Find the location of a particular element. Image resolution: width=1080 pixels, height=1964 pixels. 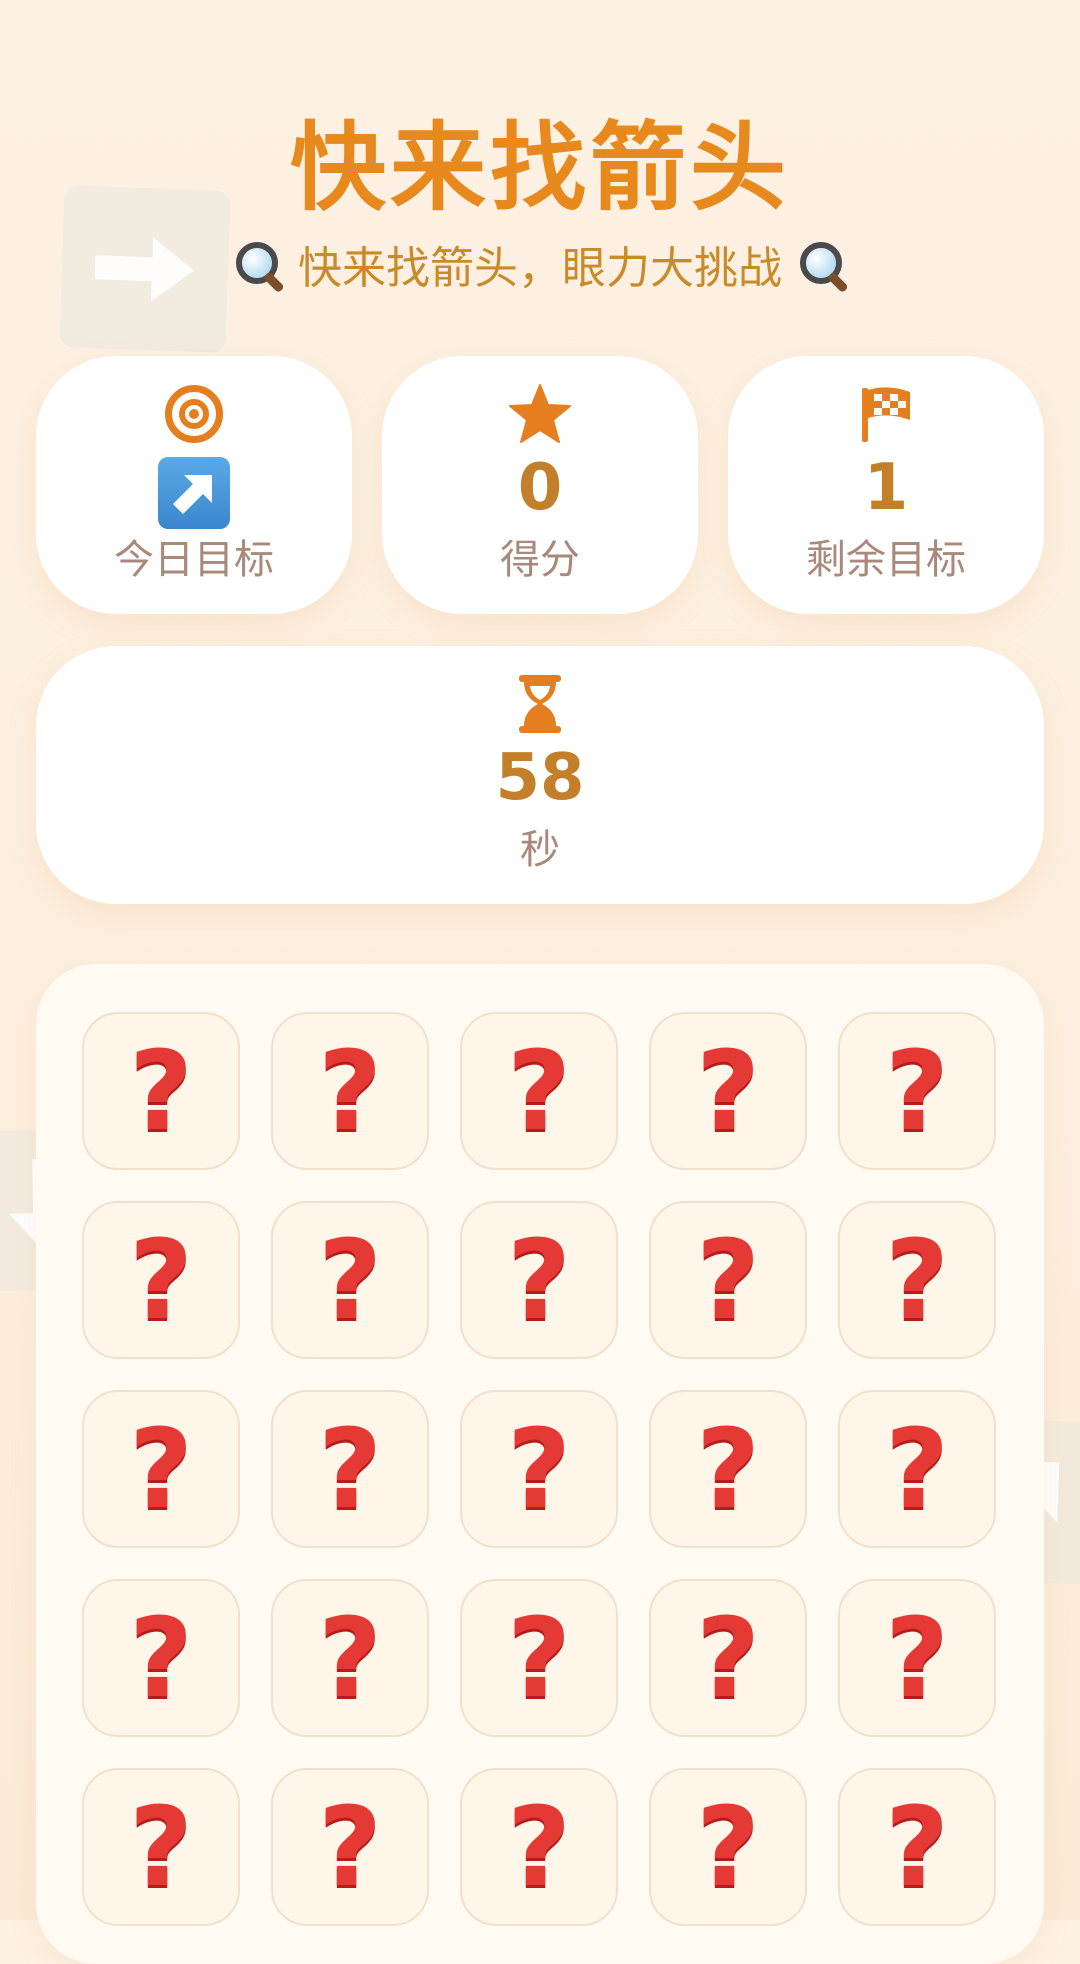

timer-value: 58 is located at coordinates (540, 778).